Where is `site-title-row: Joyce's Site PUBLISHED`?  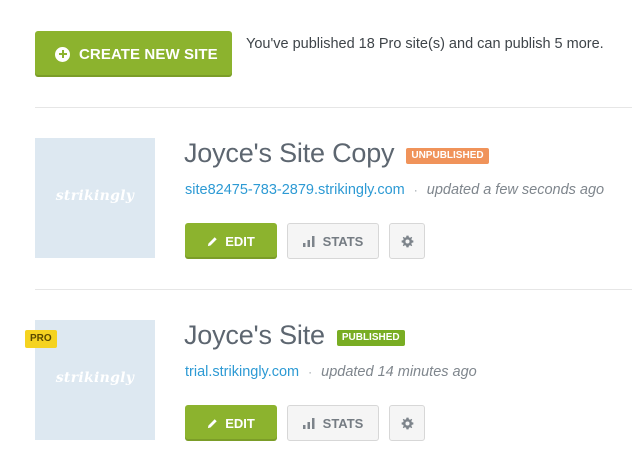 site-title-row: Joyce's Site PUBLISHED is located at coordinates (294, 335).